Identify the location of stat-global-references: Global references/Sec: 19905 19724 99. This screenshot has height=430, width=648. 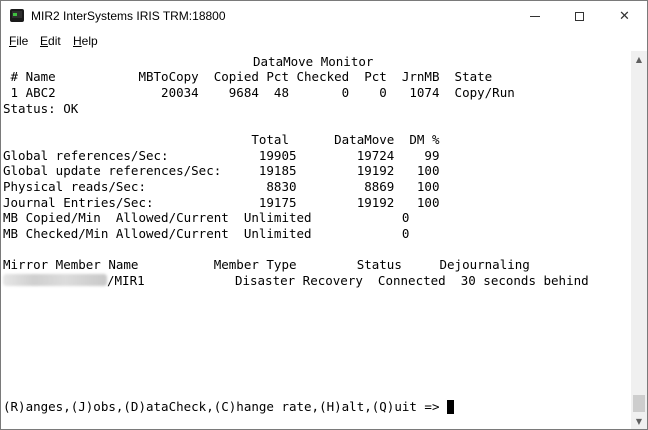
(221, 155).